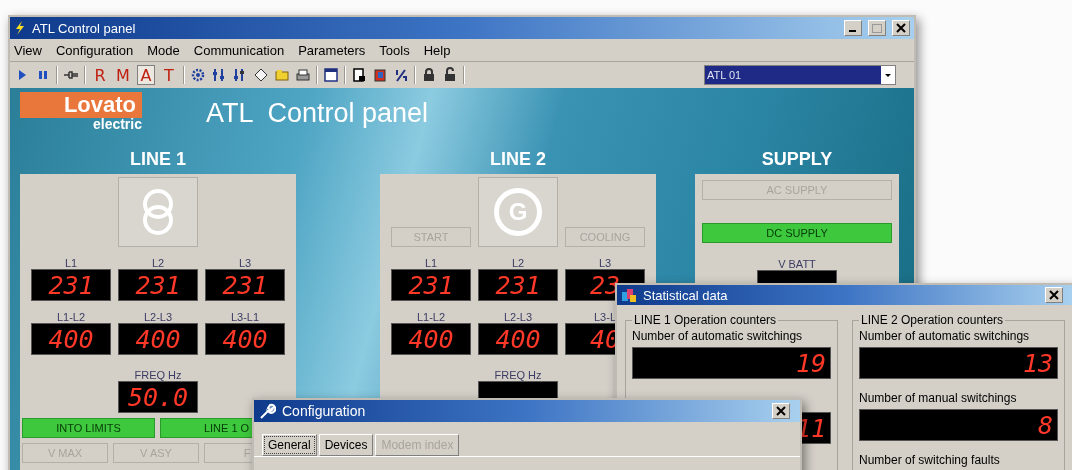 The image size is (1072, 470). I want to click on tab: General, so click(289, 445).